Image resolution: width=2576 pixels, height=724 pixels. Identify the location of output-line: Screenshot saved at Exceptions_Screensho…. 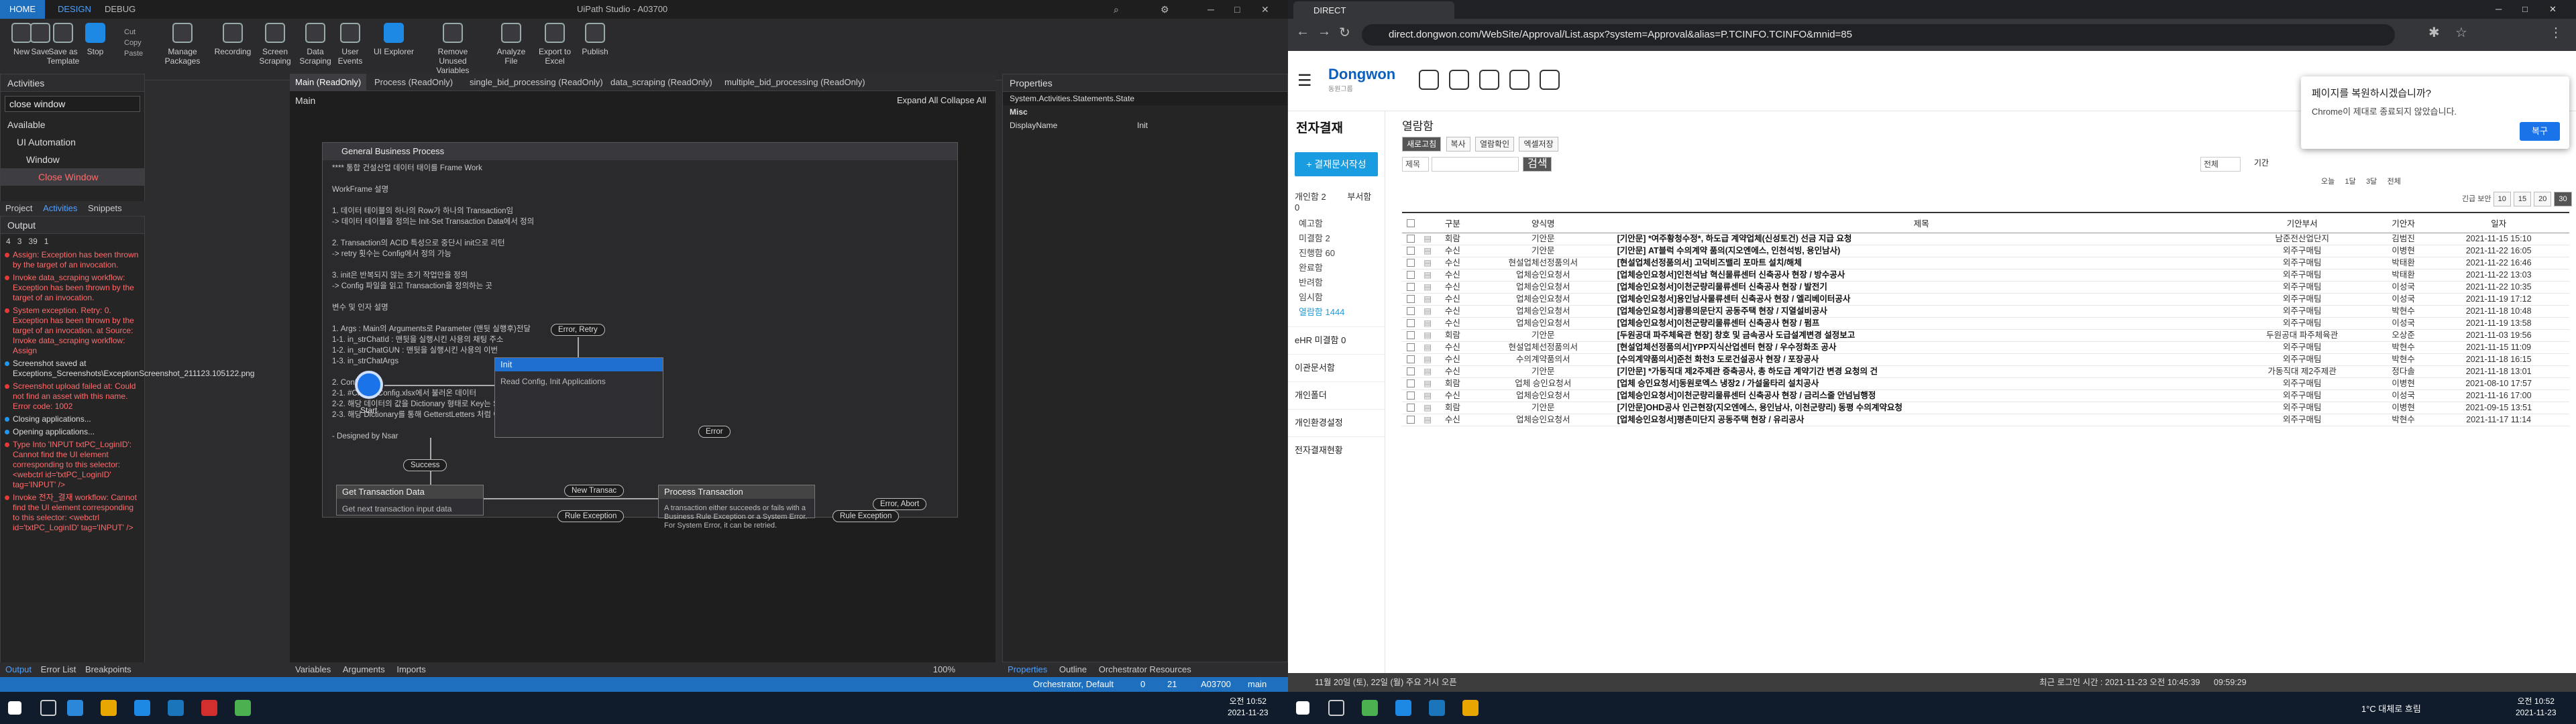
(127, 368).